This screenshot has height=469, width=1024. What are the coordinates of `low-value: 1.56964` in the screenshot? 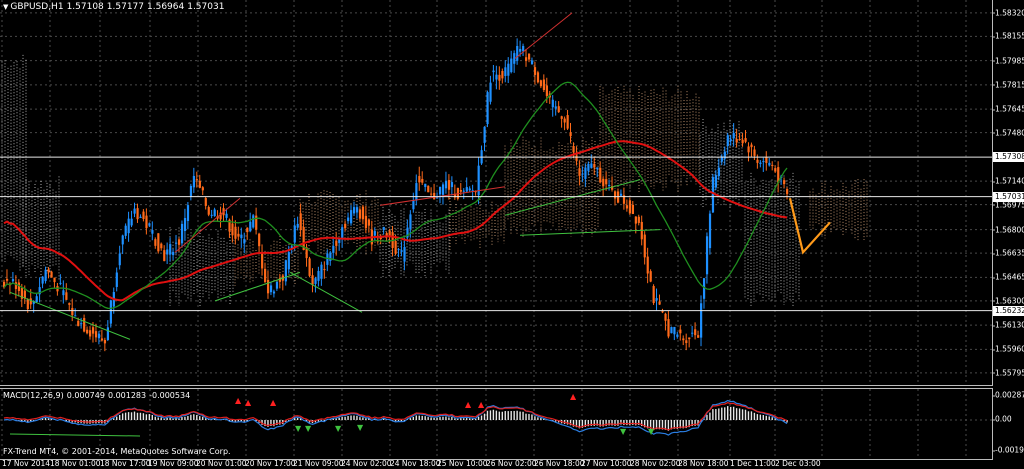 It's located at (166, 7).